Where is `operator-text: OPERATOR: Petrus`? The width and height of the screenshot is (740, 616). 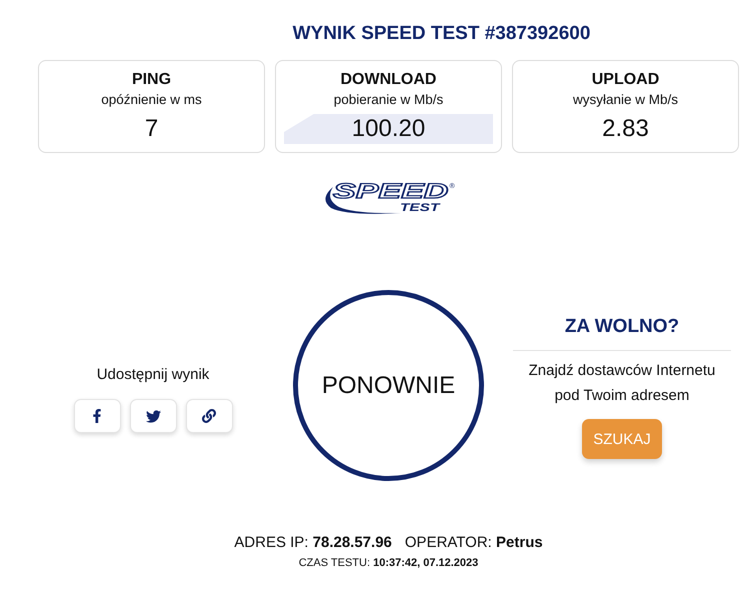
operator-text: OPERATOR: Petrus is located at coordinates (473, 543).